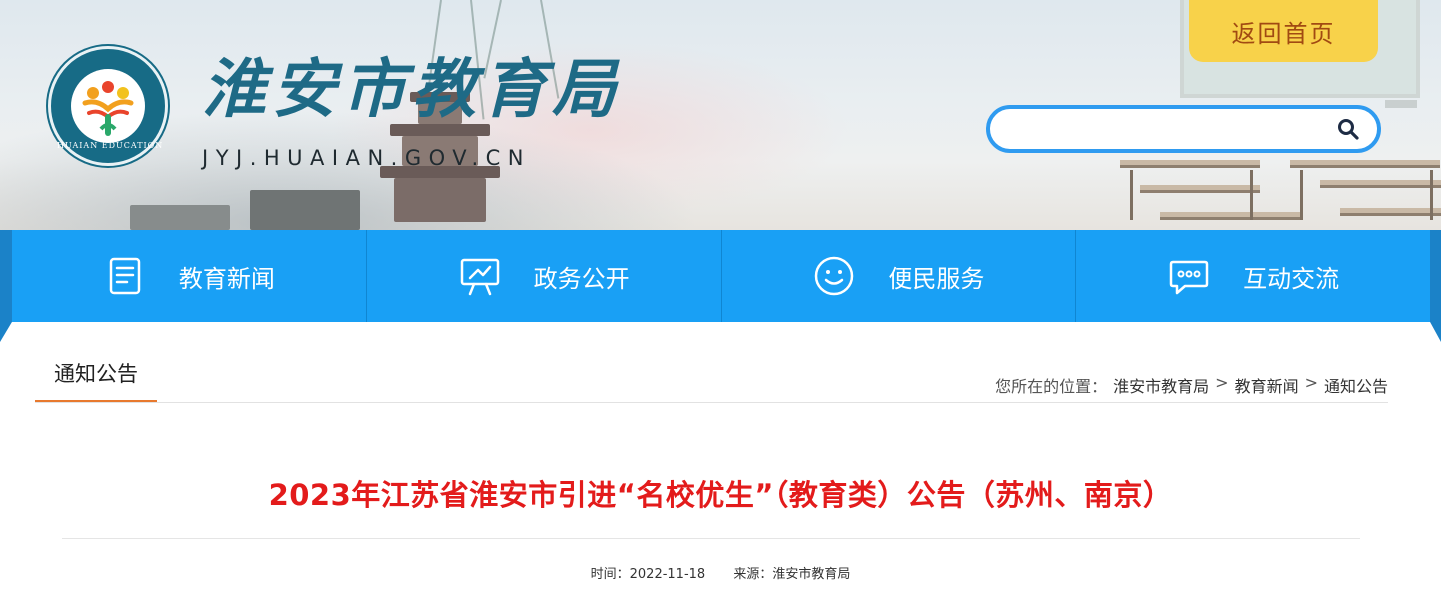 This screenshot has height=601, width=1441. I want to click on section-divider, so click(711, 402).